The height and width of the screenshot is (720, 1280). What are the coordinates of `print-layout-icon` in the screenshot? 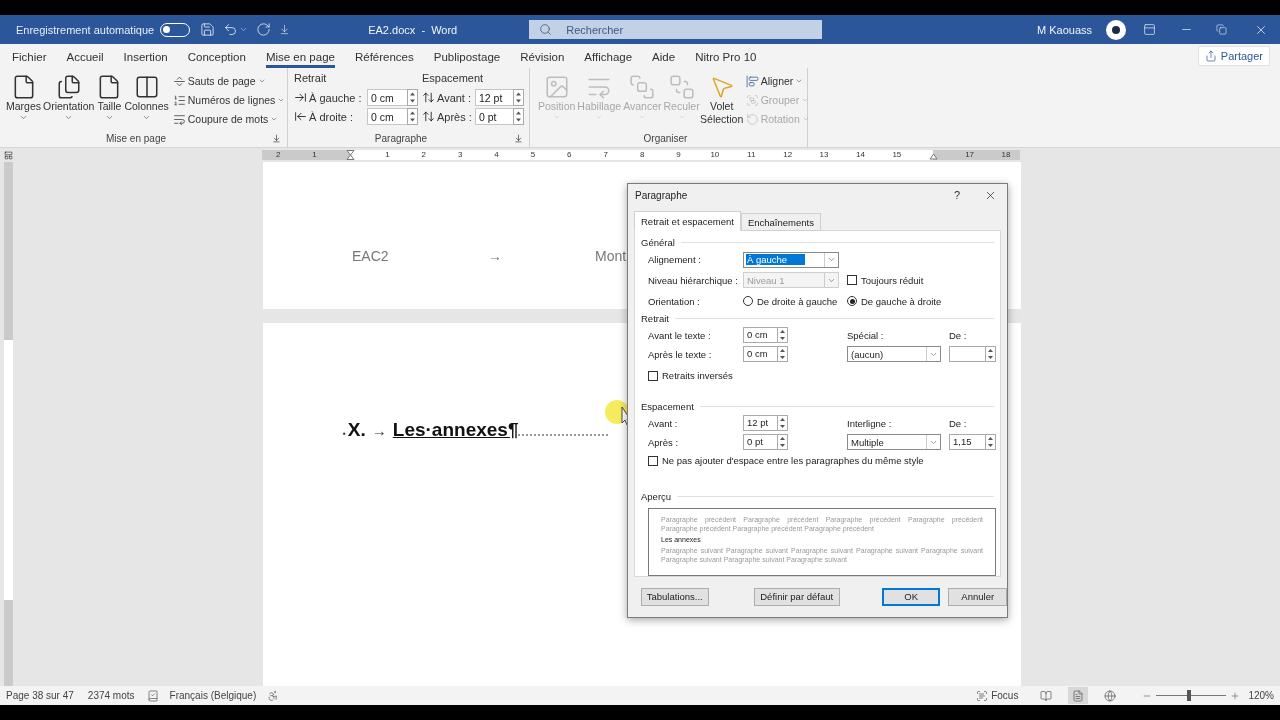 It's located at (1078, 695).